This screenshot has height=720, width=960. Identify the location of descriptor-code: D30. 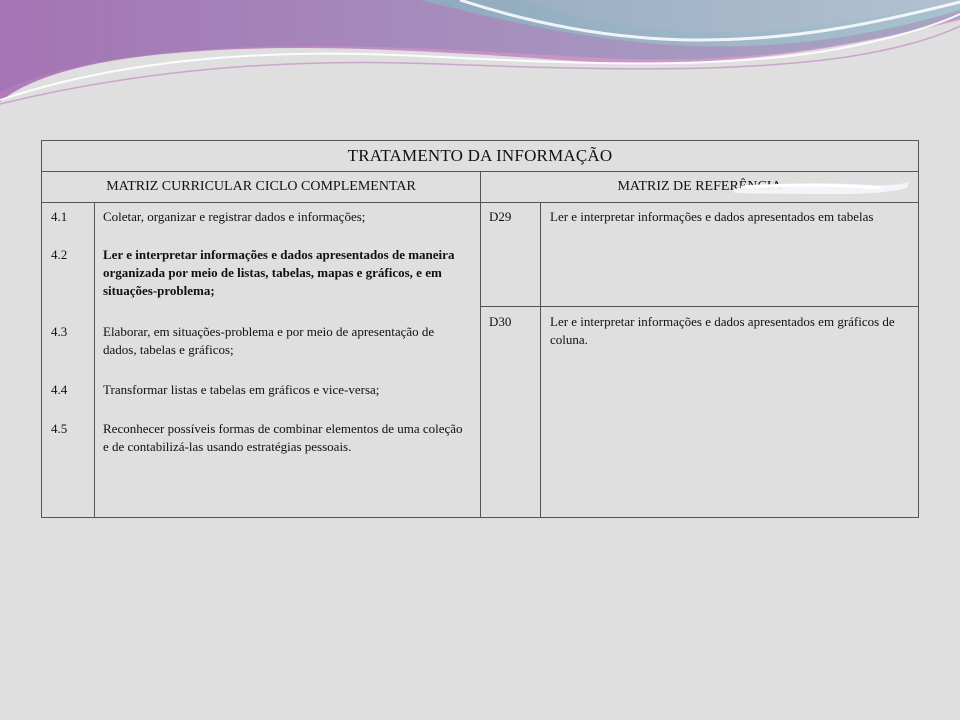
(500, 321).